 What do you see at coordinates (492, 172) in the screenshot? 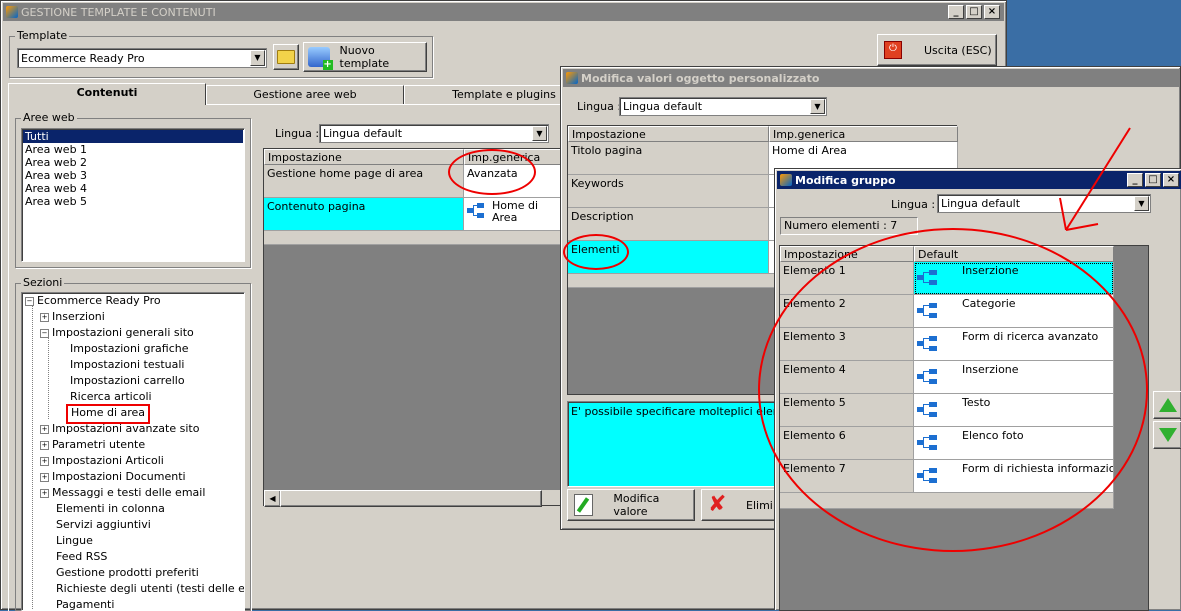
I see `annotation-circle-avanzata` at bounding box center [492, 172].